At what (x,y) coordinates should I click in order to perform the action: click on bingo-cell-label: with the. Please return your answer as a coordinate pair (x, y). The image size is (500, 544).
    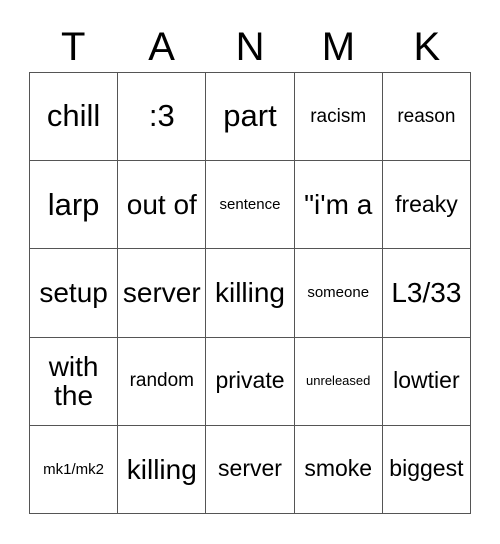
    Looking at the image, I should click on (73, 381).